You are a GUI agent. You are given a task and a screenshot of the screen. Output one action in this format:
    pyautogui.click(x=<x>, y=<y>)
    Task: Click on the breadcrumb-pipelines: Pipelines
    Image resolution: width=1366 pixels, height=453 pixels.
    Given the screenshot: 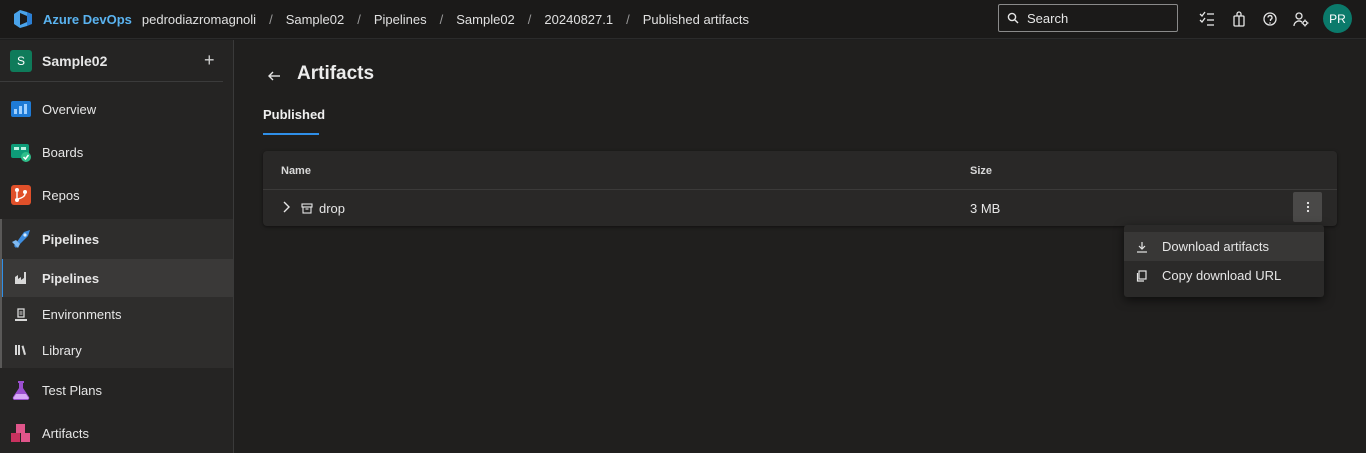 What is the action you would take?
    pyautogui.click(x=400, y=19)
    